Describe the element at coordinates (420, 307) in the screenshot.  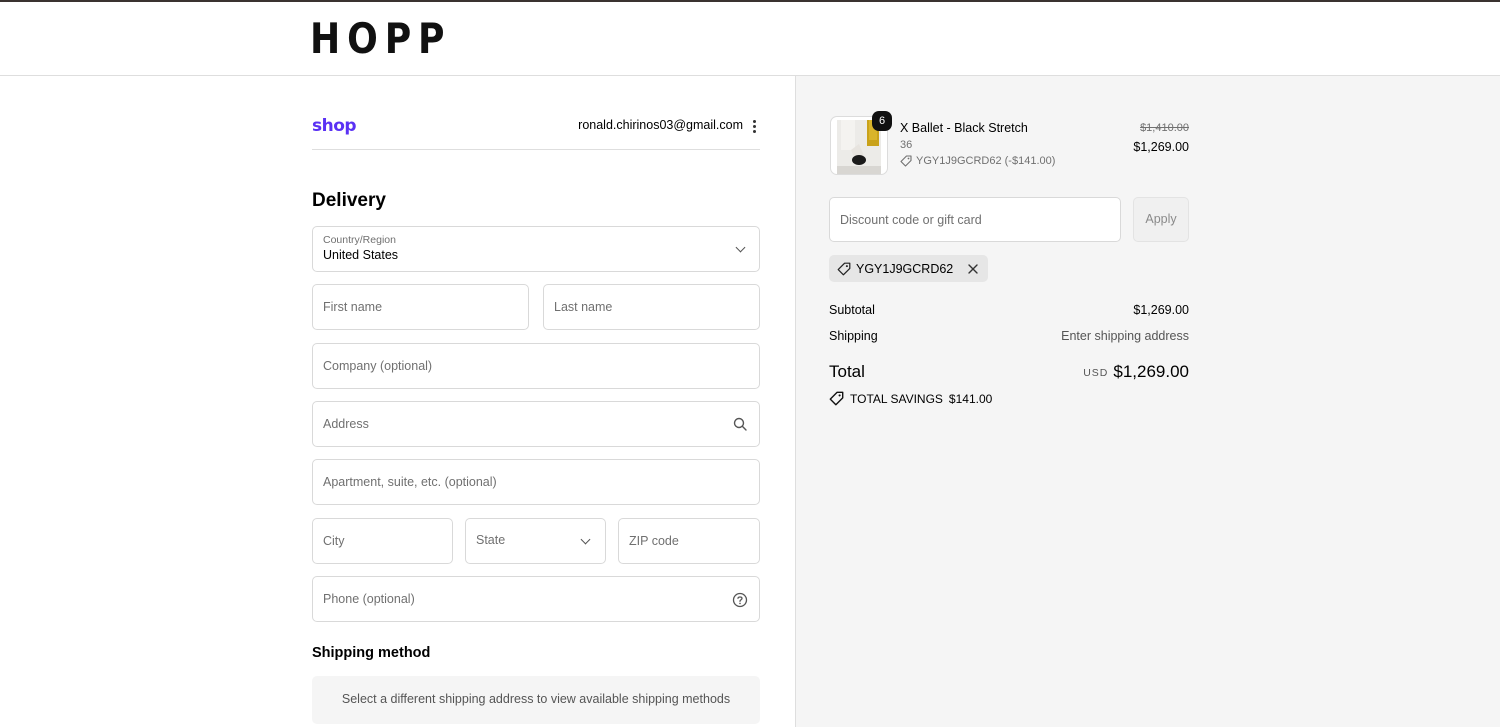
I see `first-name-field: First name` at that location.